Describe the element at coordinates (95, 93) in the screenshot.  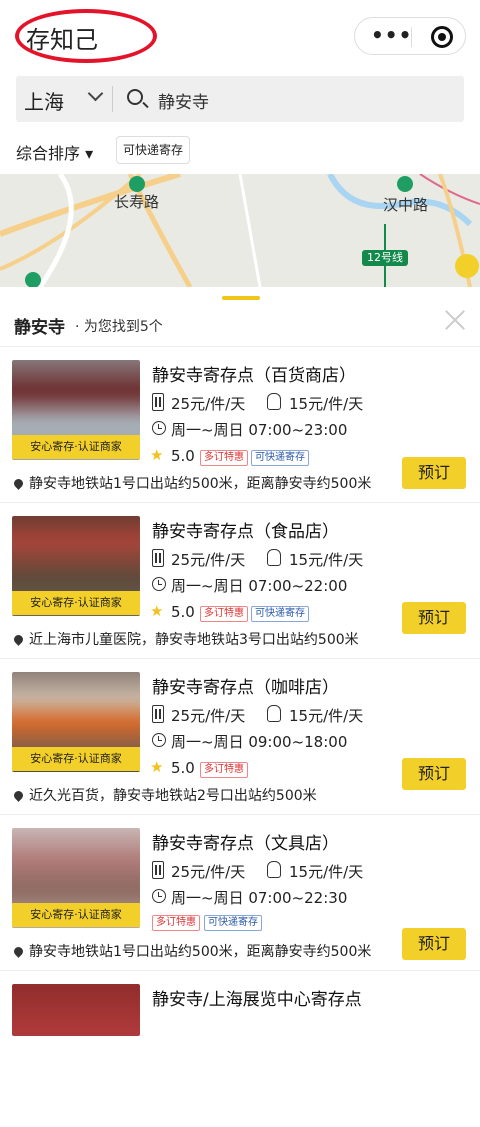
I see `chevron-down-icon` at that location.